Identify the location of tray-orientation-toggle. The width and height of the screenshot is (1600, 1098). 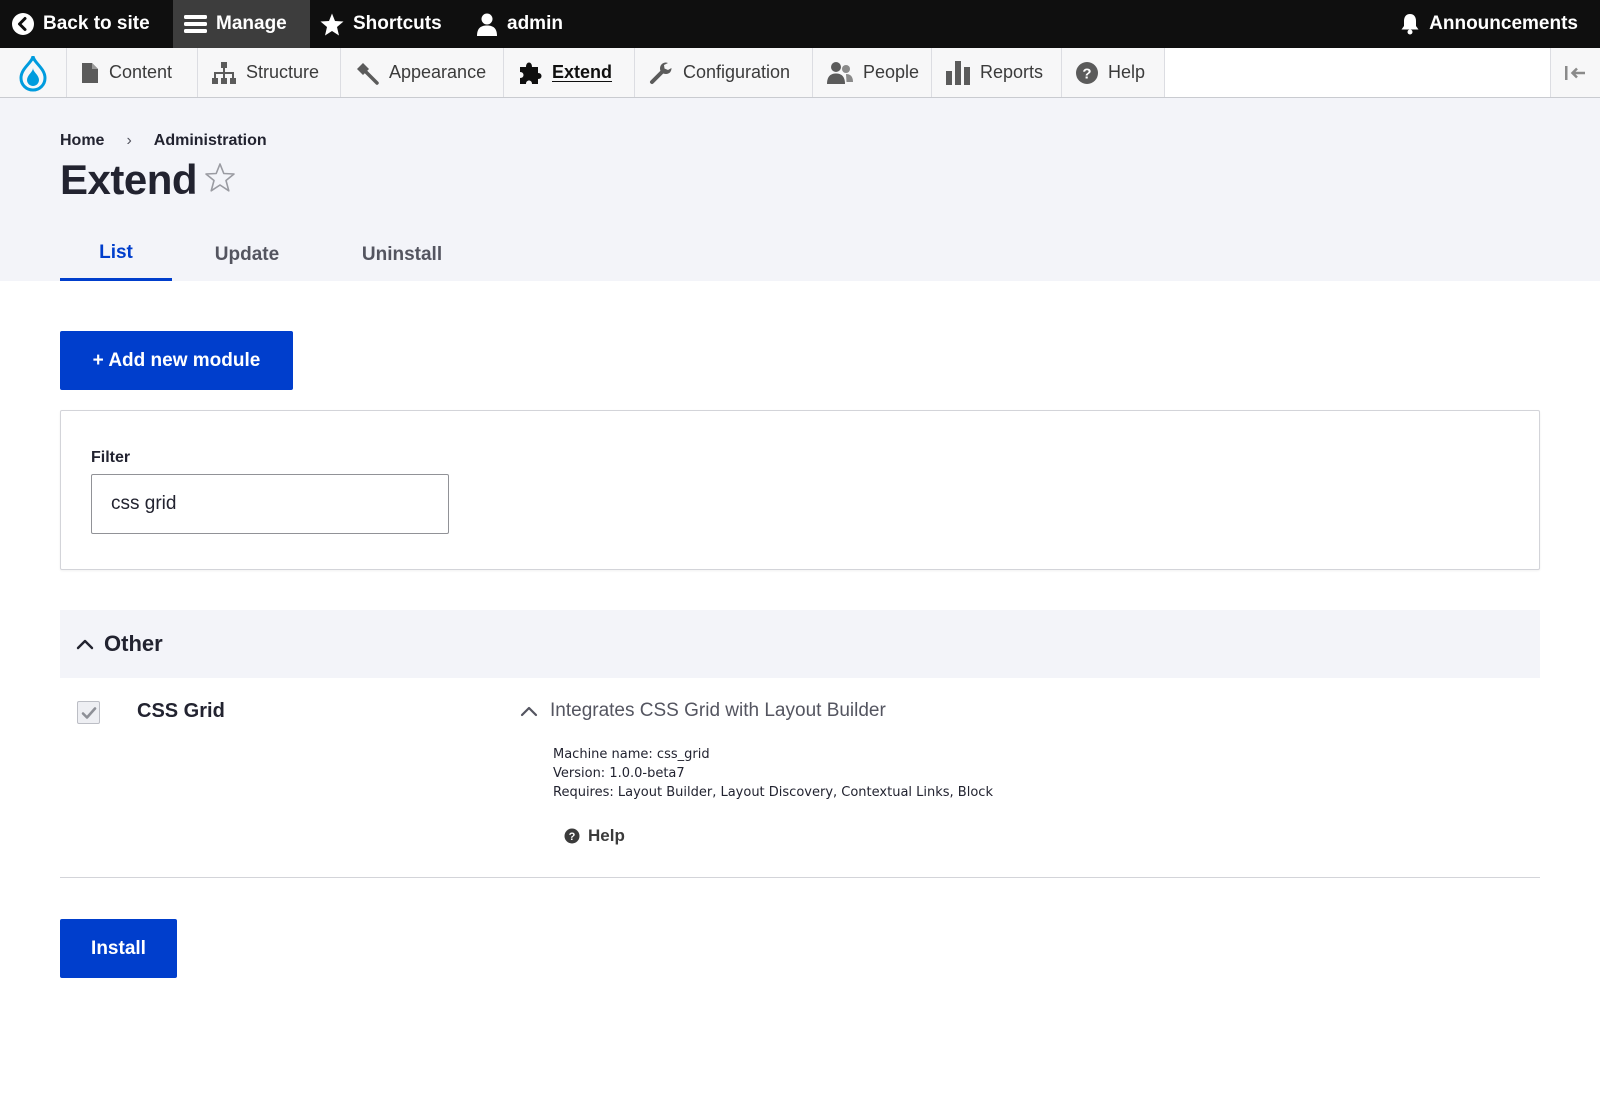
(1575, 72).